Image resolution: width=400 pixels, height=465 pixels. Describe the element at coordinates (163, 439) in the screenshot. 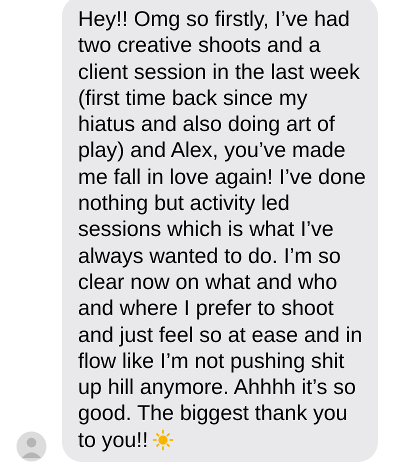

I see `sun-icon` at that location.